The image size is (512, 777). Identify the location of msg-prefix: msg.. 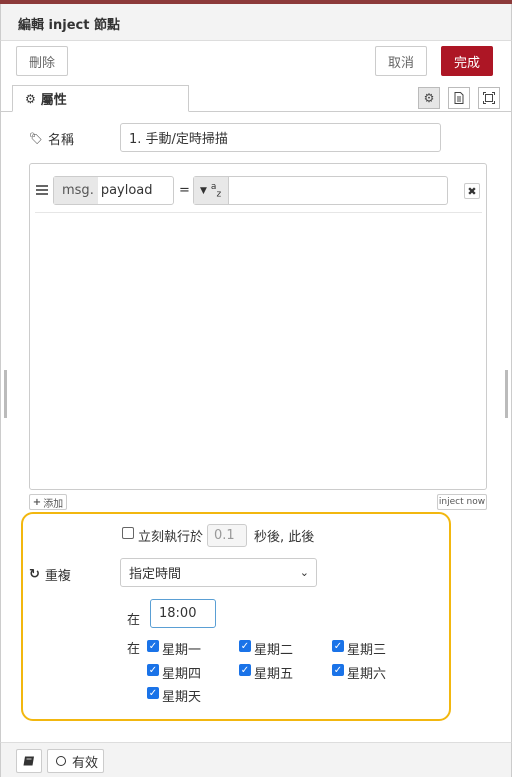
(76, 190).